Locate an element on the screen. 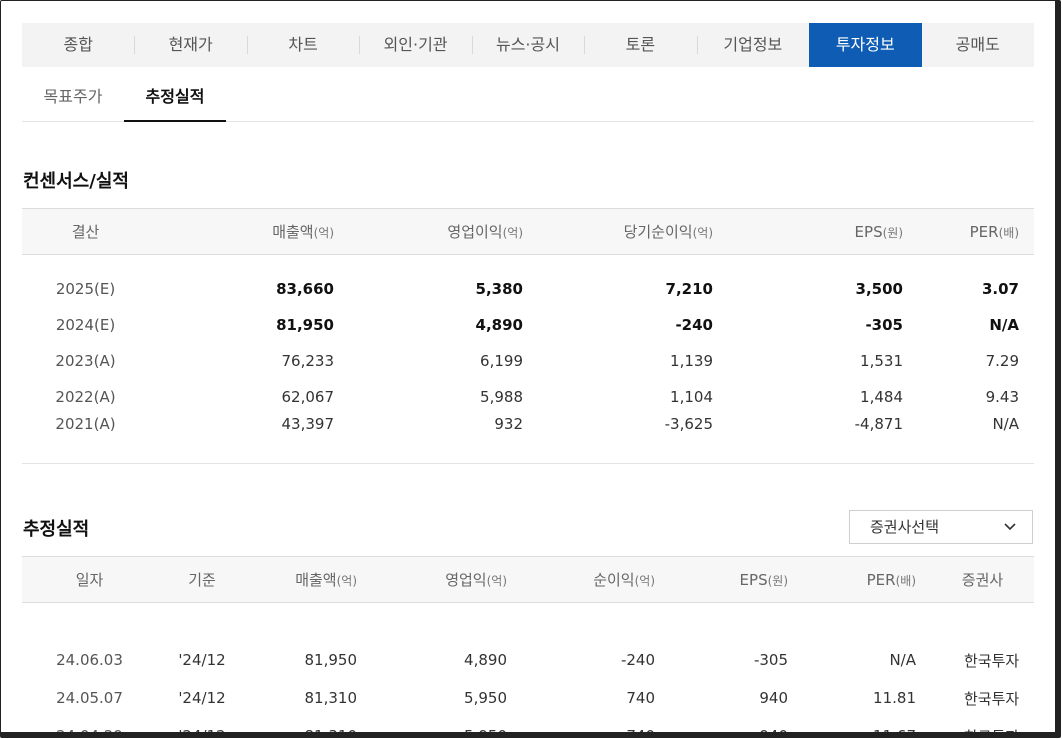  column-header-unit: (배) is located at coordinates (905, 580).